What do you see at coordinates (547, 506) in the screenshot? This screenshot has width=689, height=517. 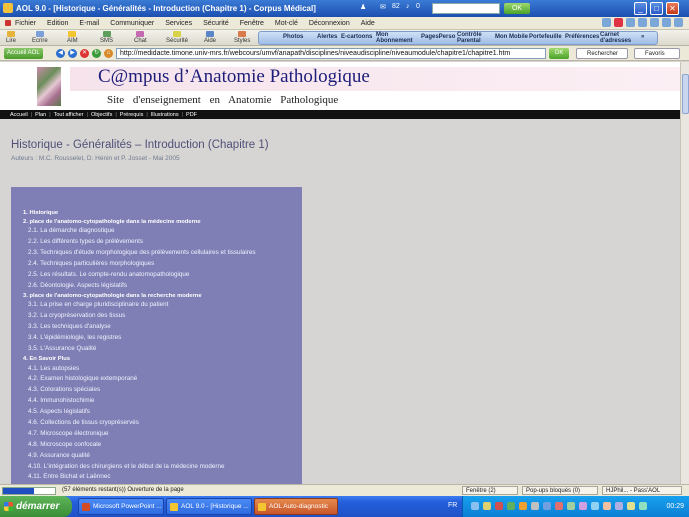 I see `connection-icon` at bounding box center [547, 506].